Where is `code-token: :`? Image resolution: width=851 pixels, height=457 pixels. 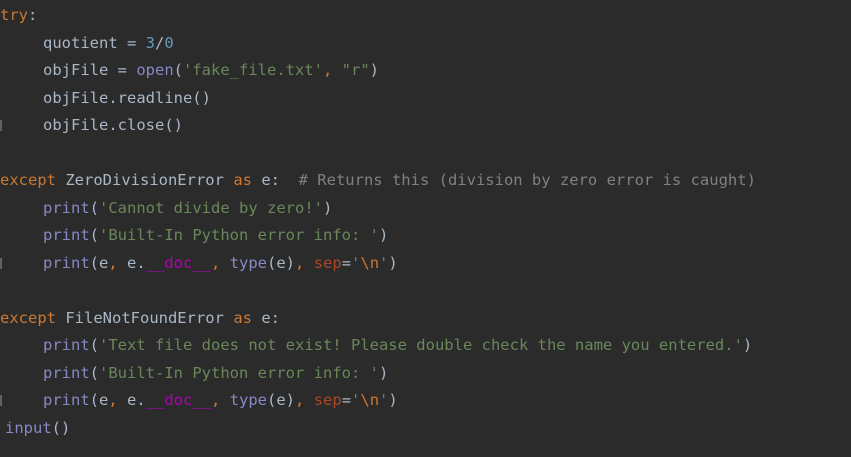
code-token: : is located at coordinates (33, 15).